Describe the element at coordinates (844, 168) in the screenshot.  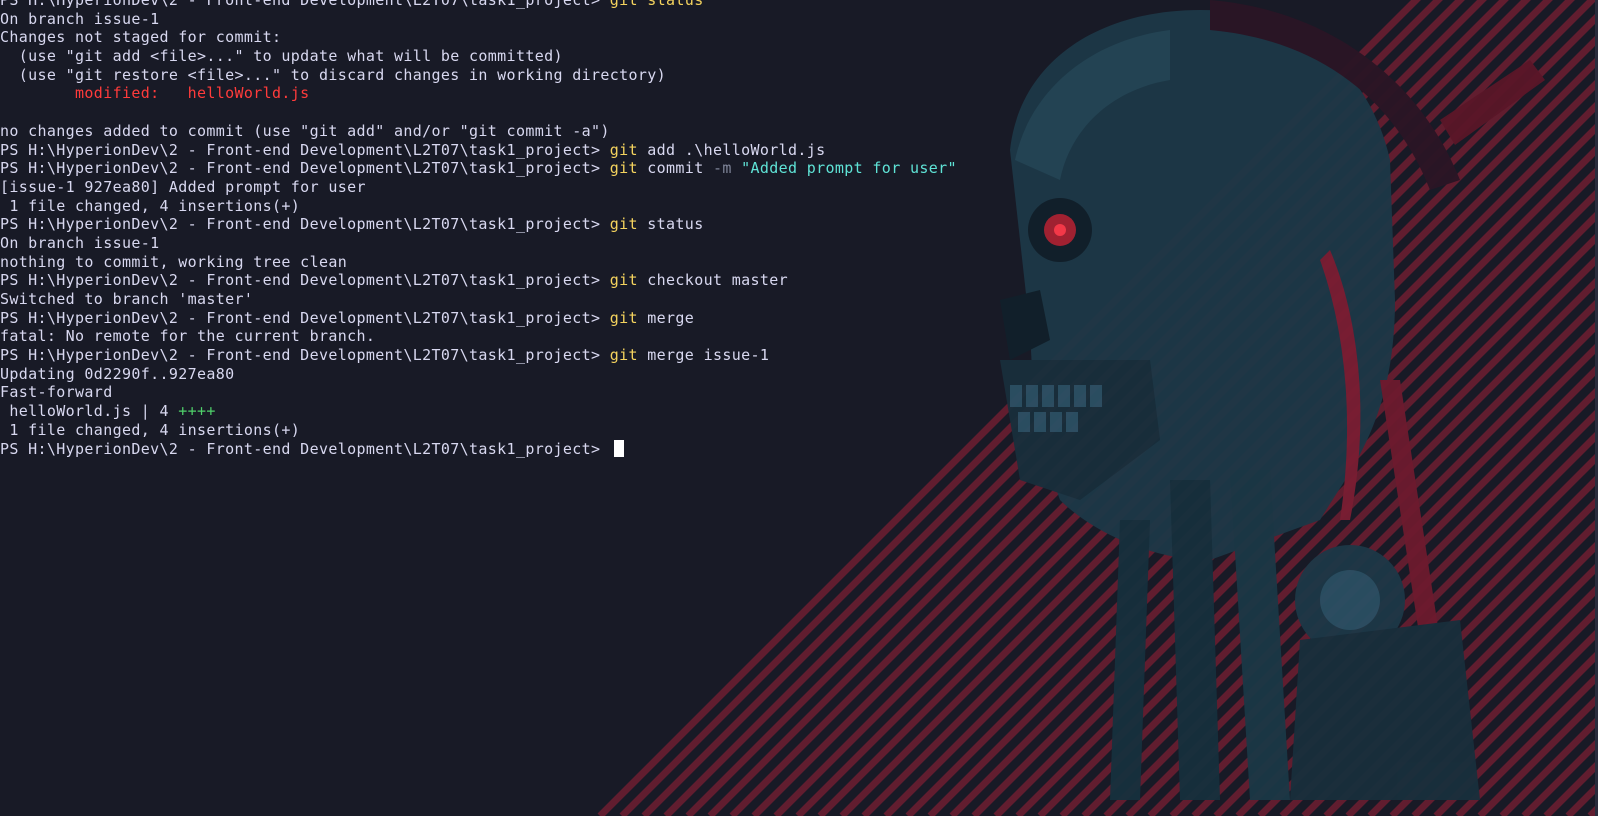
I see `output-text: "Added prompt for user"` at that location.